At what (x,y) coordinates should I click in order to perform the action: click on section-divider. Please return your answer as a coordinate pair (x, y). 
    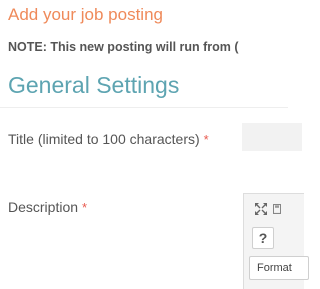
    Looking at the image, I should click on (144, 107).